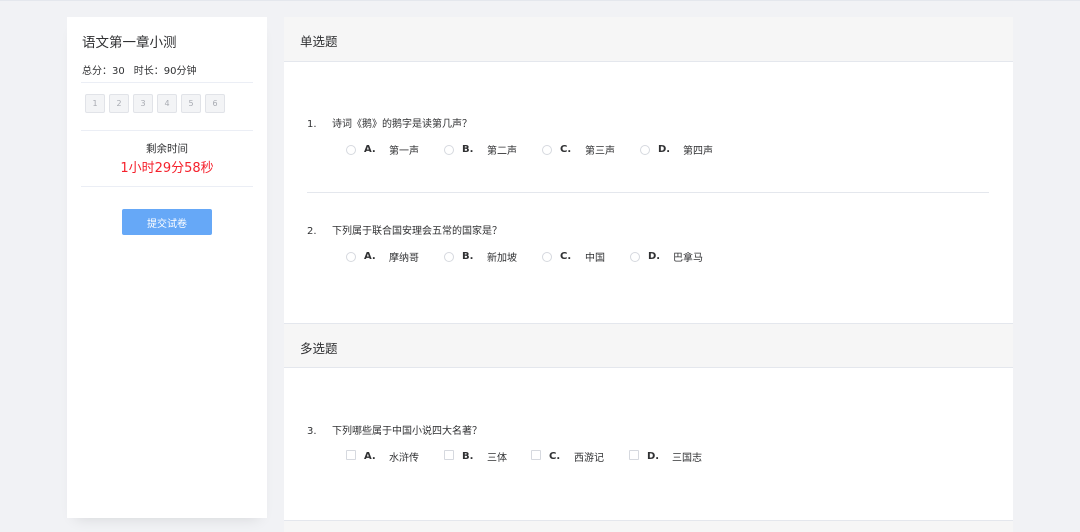 The height and width of the screenshot is (532, 1080). I want to click on option-c: C. 中国, so click(586, 256).